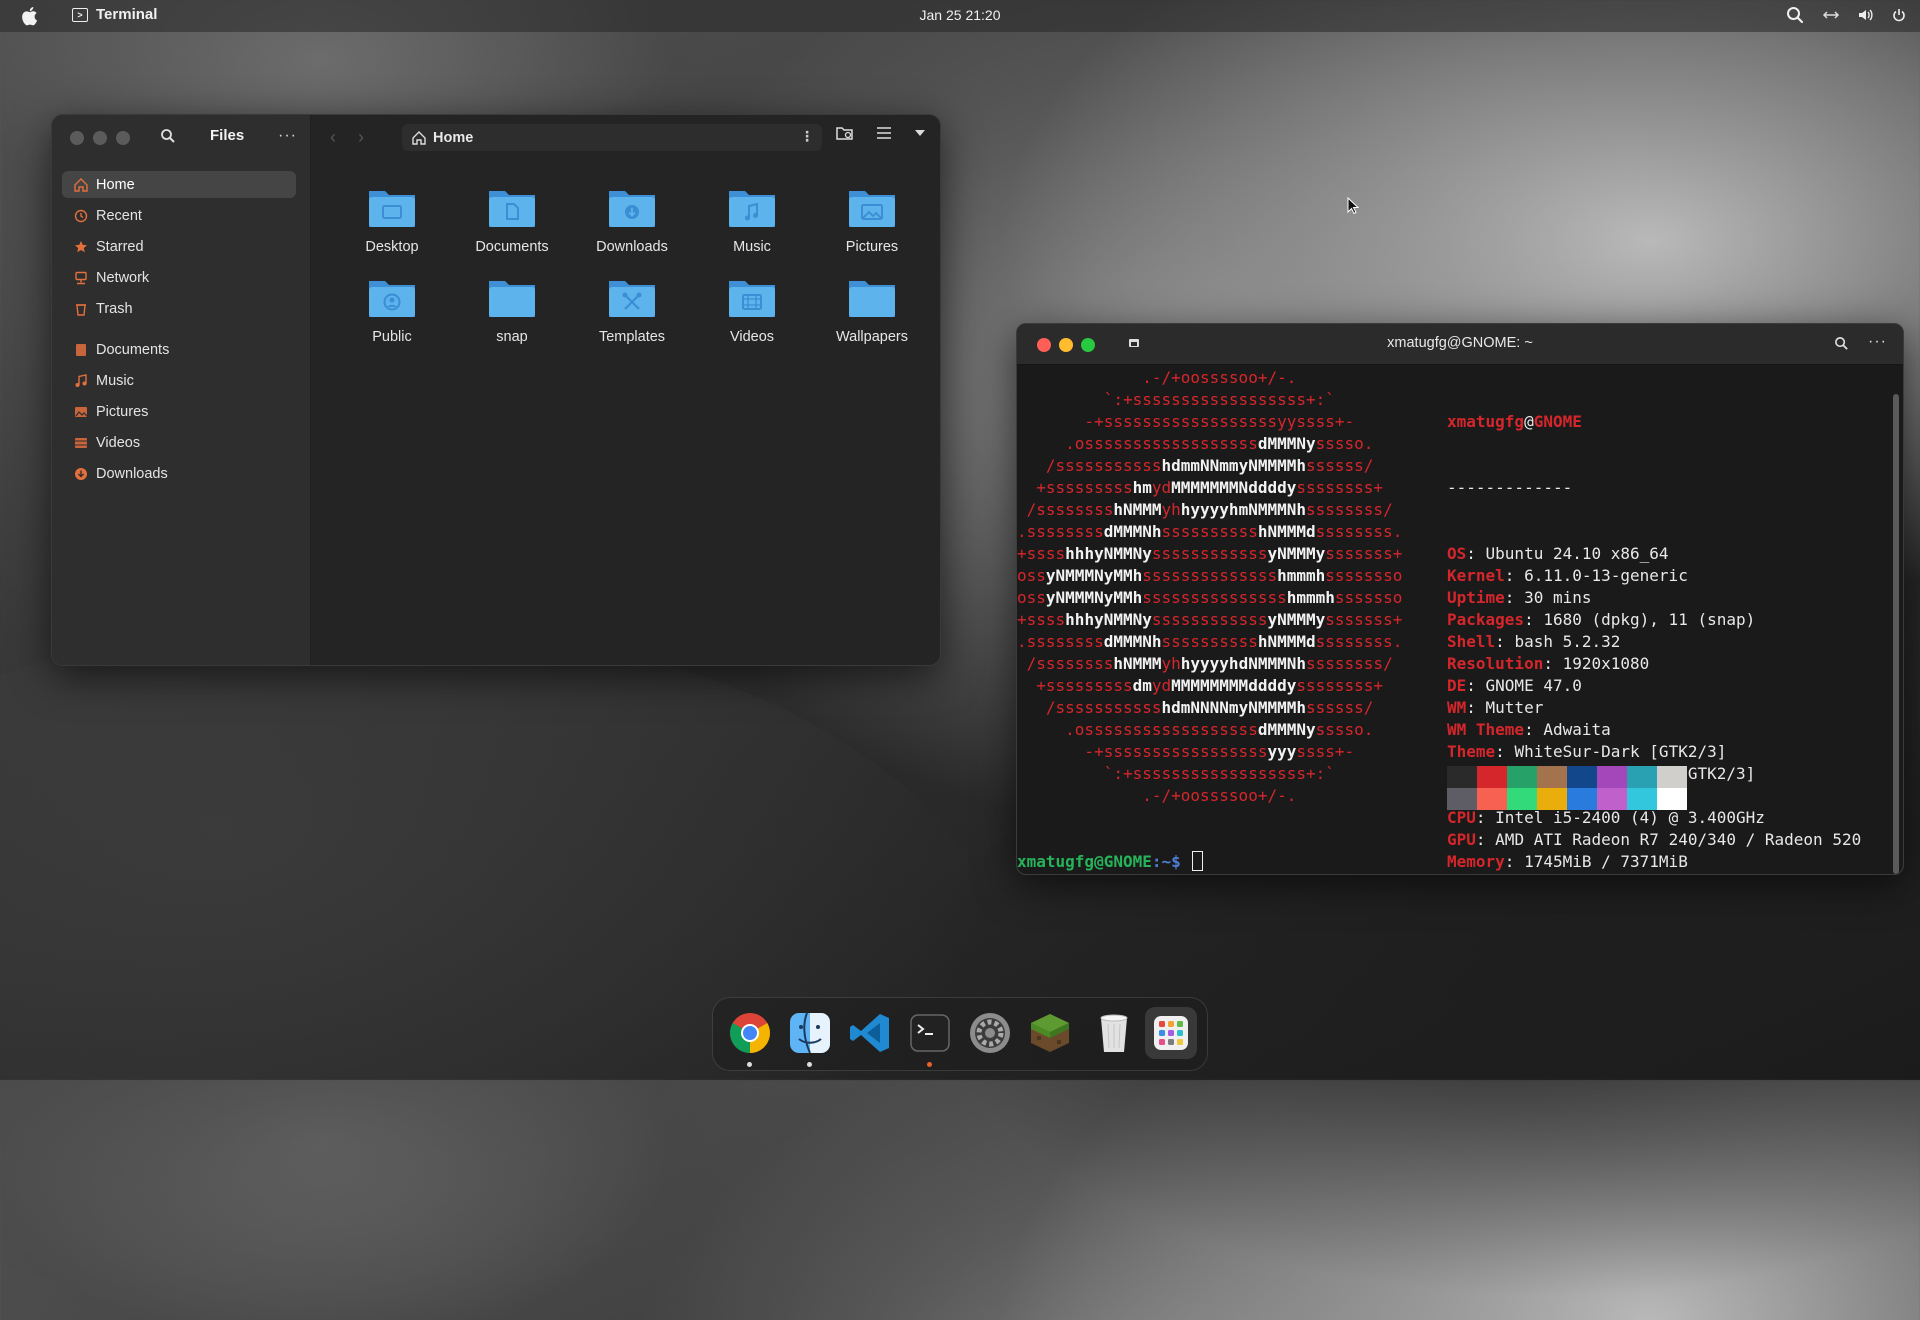 Image resolution: width=1920 pixels, height=1320 pixels. What do you see at coordinates (1529, 729) in the screenshot?
I see `info-line: WM Theme: Adwaita` at bounding box center [1529, 729].